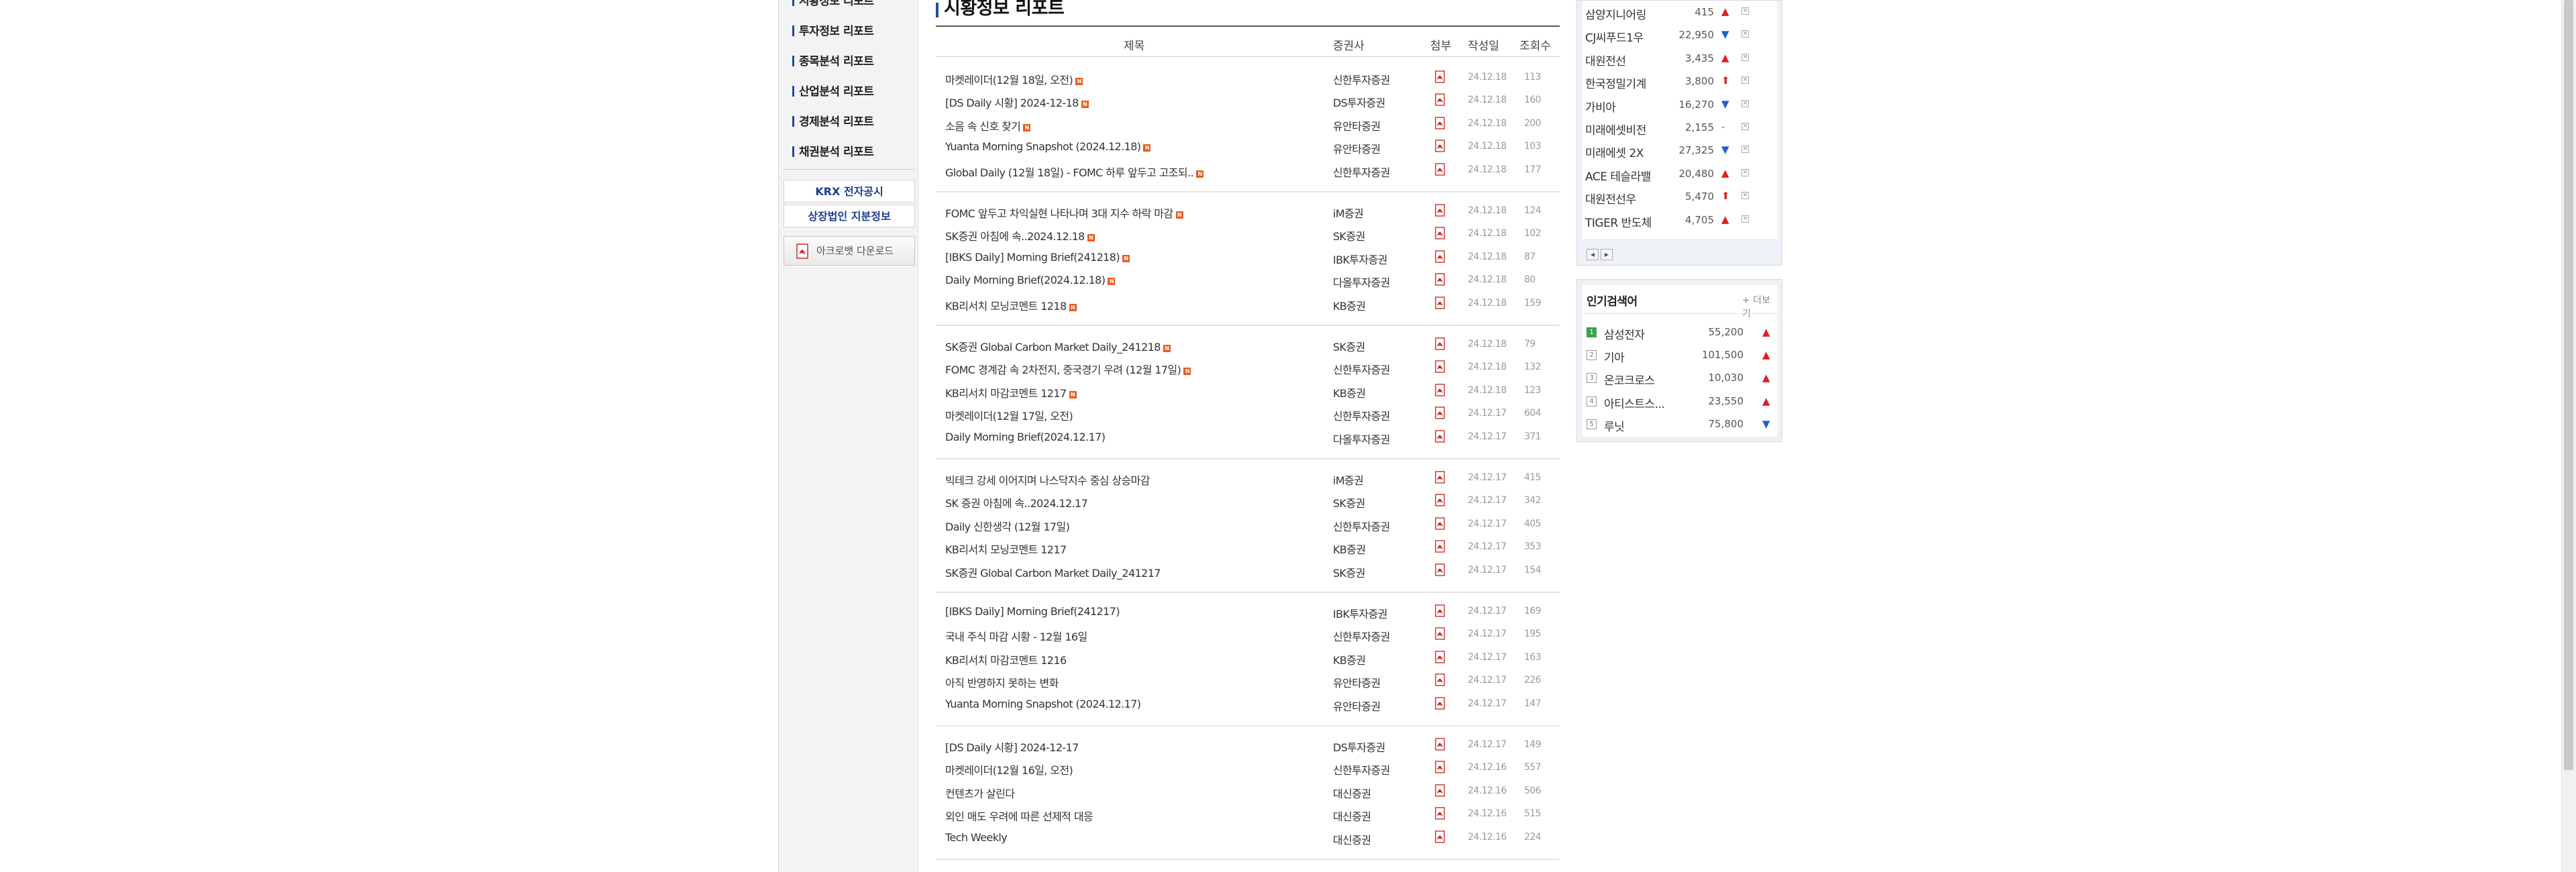 This screenshot has height=872, width=2576. What do you see at coordinates (833, 31) in the screenshot?
I see `nav-investment-report: 투자정보 리포트` at bounding box center [833, 31].